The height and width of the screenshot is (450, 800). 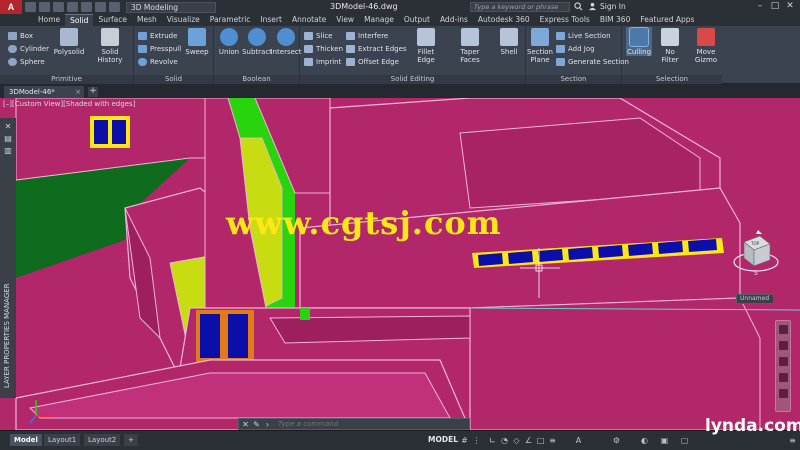 What do you see at coordinates (670, 46) in the screenshot?
I see `no-filter-button: No Filter` at bounding box center [670, 46].